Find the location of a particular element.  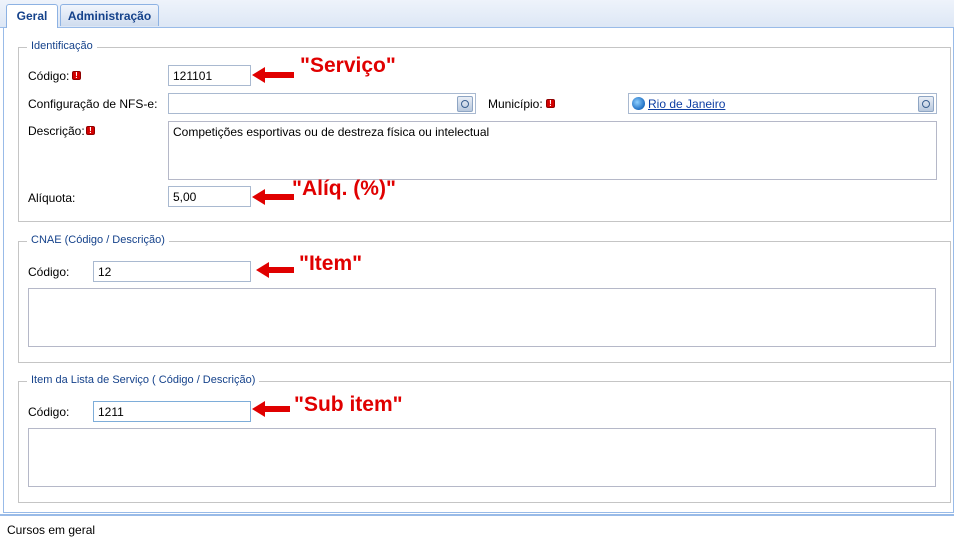

tab-geral: Geral is located at coordinates (32, 16).